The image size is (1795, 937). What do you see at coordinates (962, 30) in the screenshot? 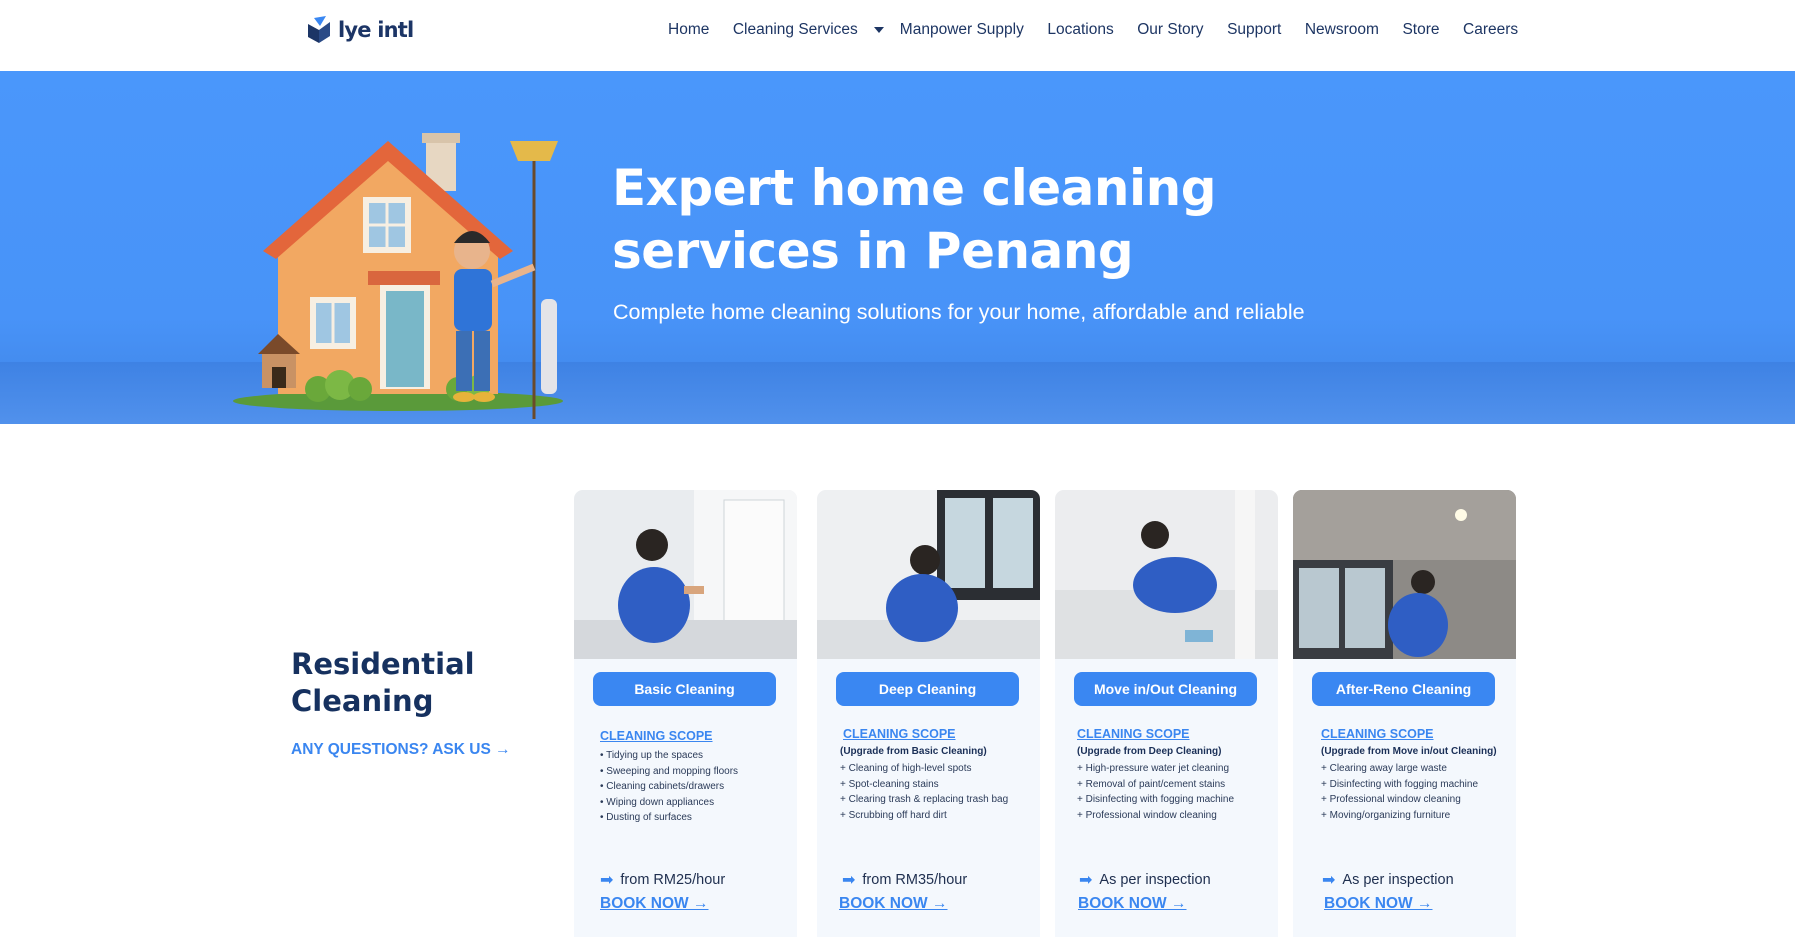
I see `nav-manpower-supply: Manpower Supply` at bounding box center [962, 30].